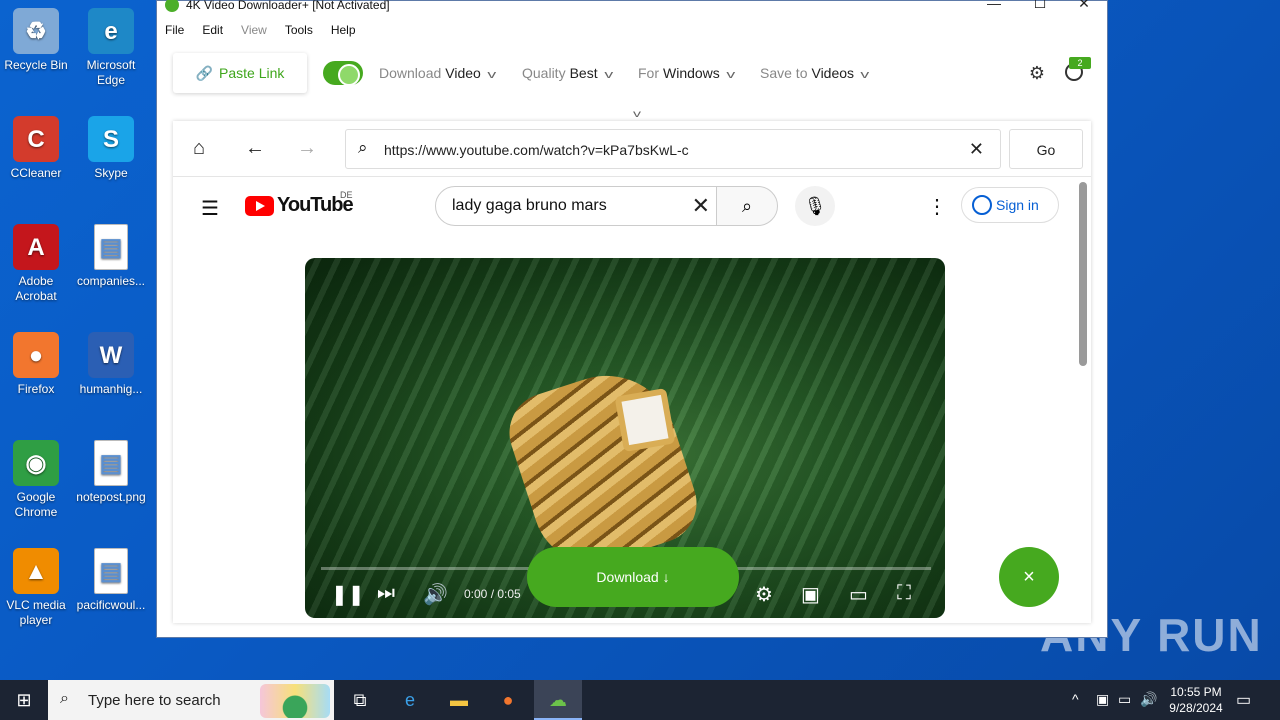  Describe the element at coordinates (1243, 700) in the screenshot. I see `notifications-icon: ▭` at that location.